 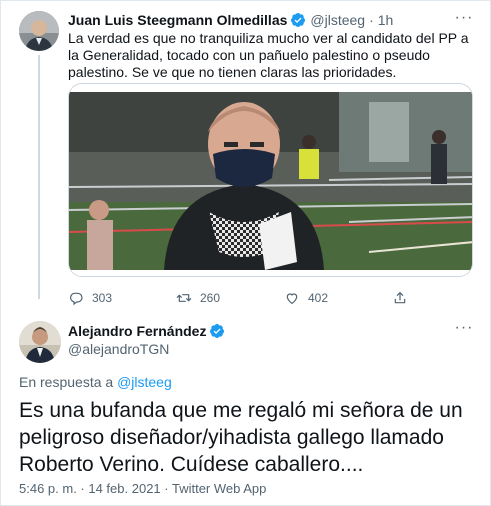 What do you see at coordinates (66, 382) in the screenshot?
I see `reply-prefix: En respuesta a` at bounding box center [66, 382].